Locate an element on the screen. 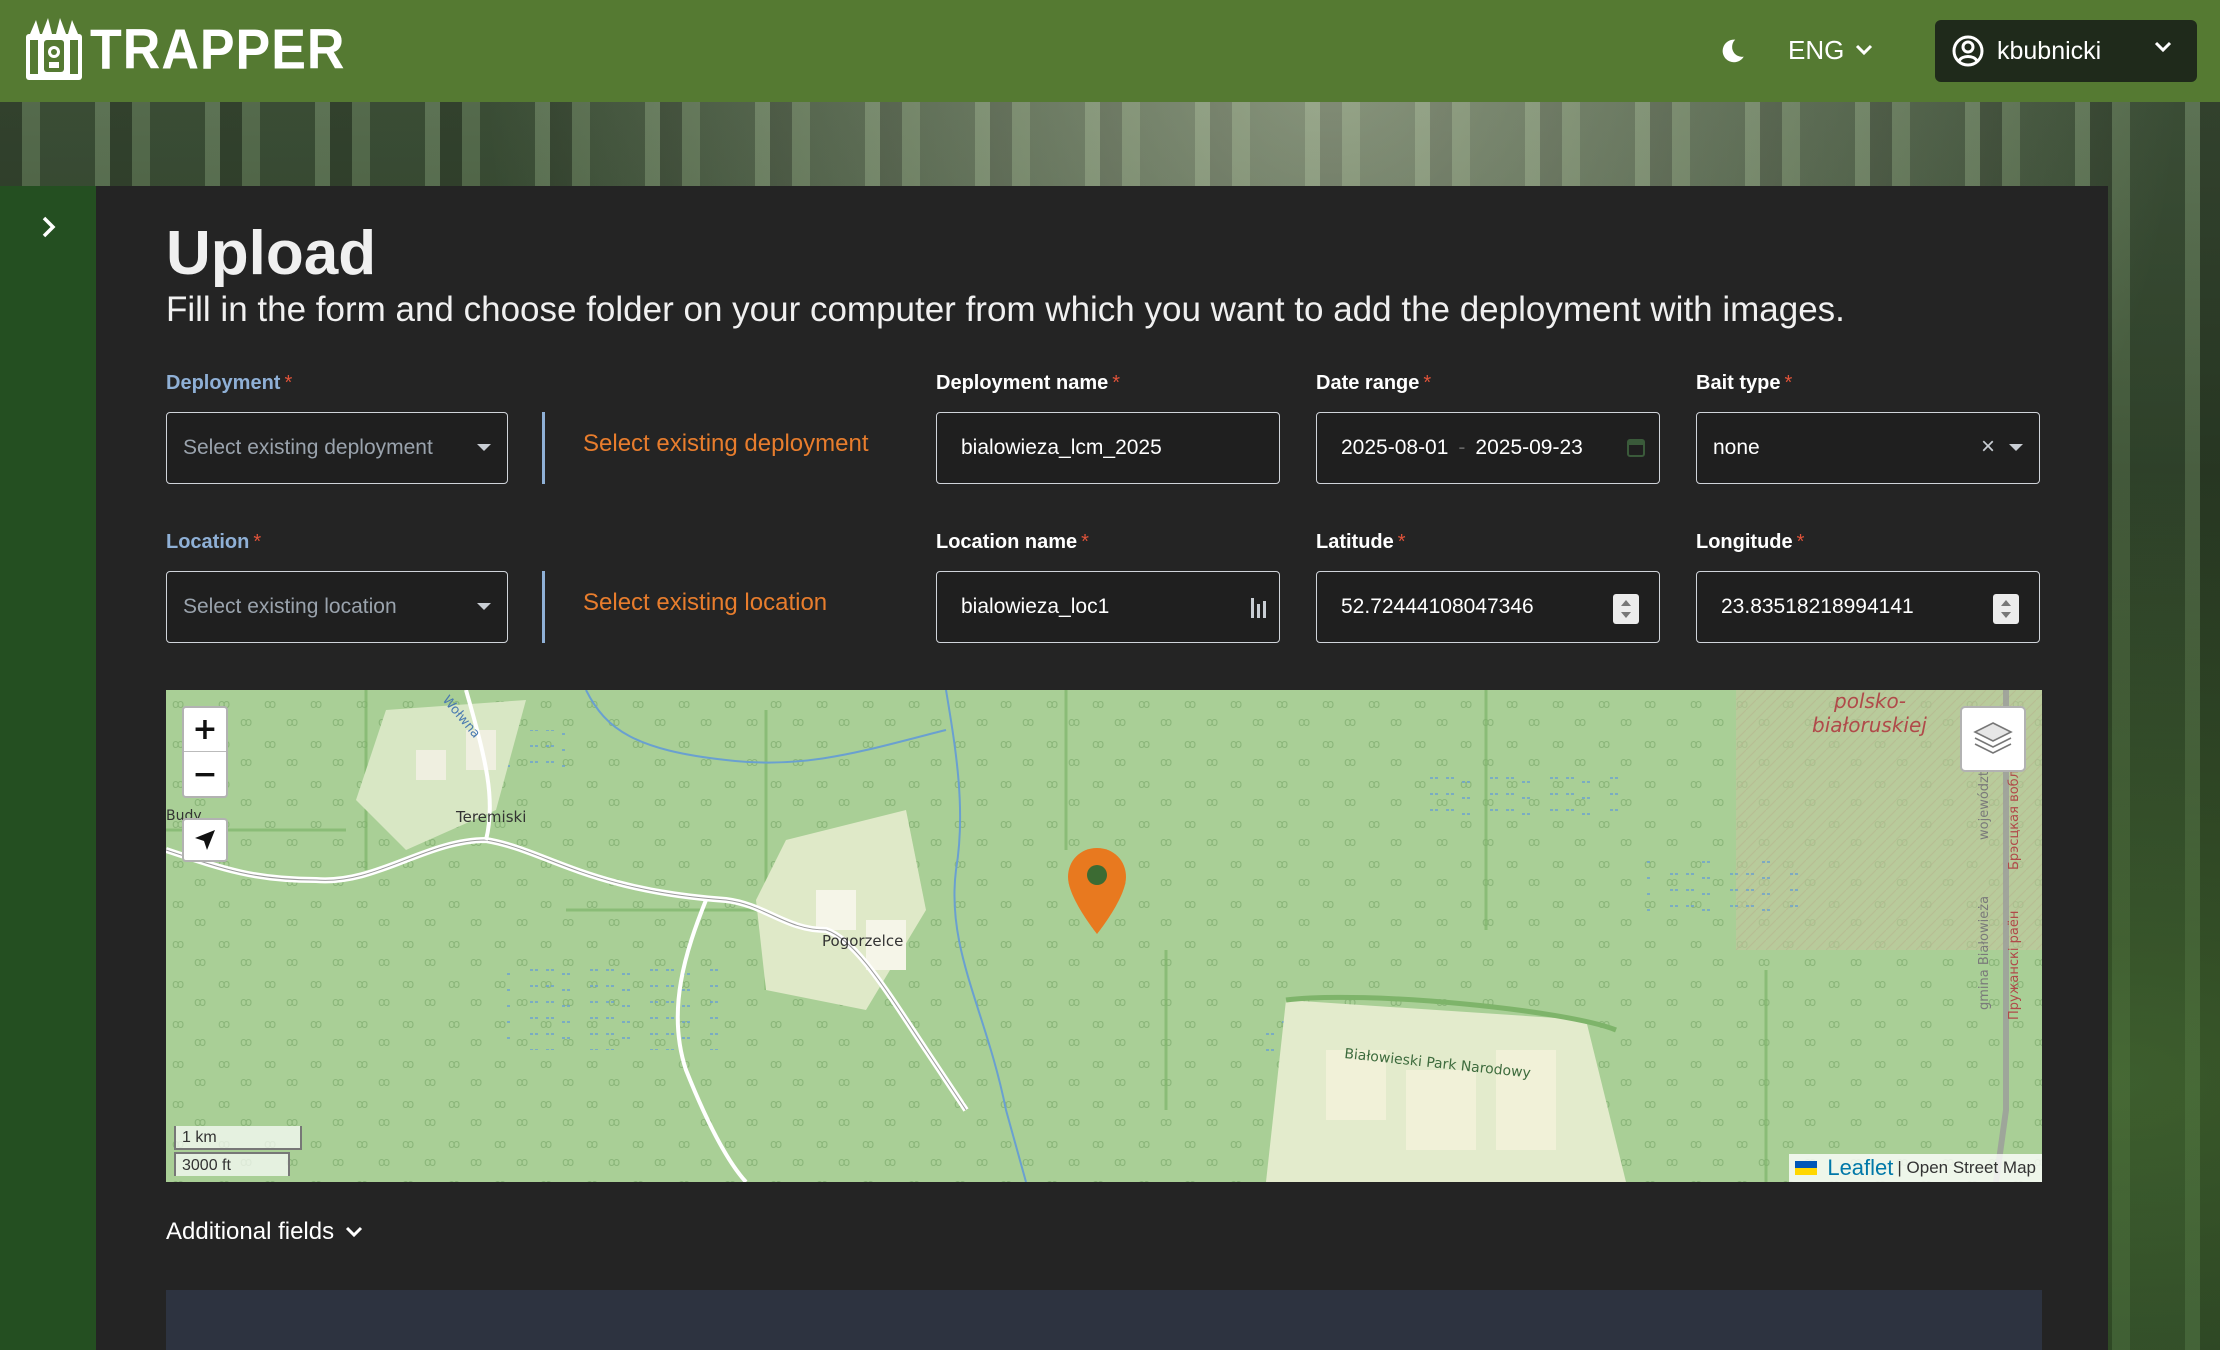 Image resolution: width=2220 pixels, height=1350 pixels. autofill-icon is located at coordinates (1259, 608).